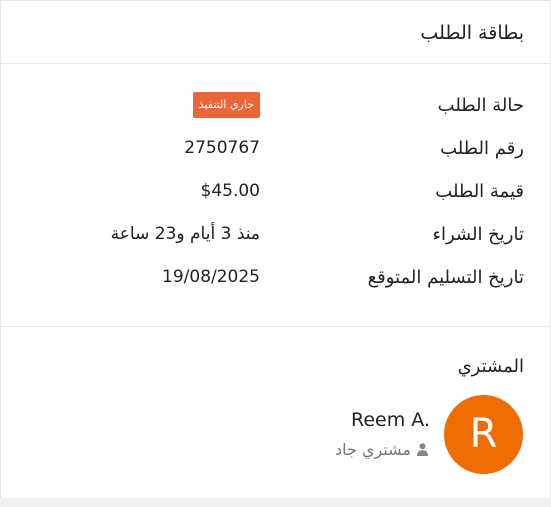 This screenshot has width=551, height=507. Describe the element at coordinates (373, 449) in the screenshot. I see `buyer-role-label: مشتري جاد` at that location.